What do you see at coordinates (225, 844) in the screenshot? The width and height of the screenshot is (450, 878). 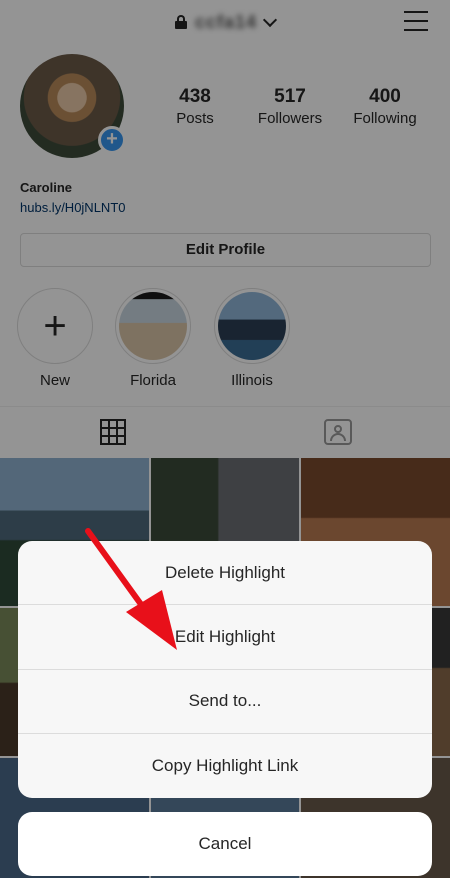 I see `cancel-button: Cancel` at bounding box center [225, 844].